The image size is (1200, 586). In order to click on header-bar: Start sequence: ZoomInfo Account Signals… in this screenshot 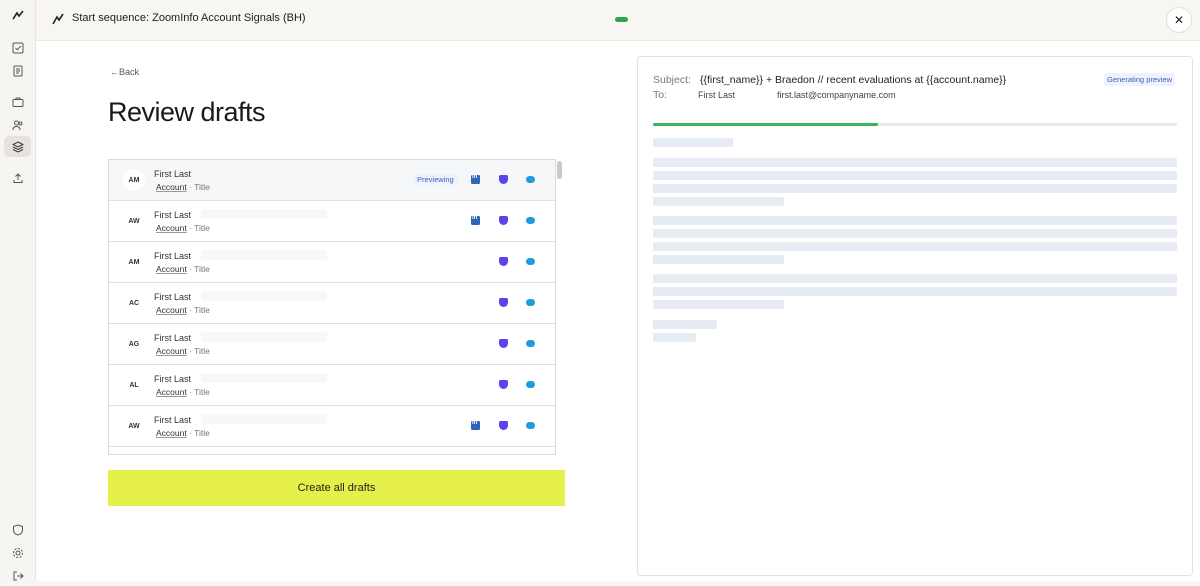, I will do `click(618, 20)`.